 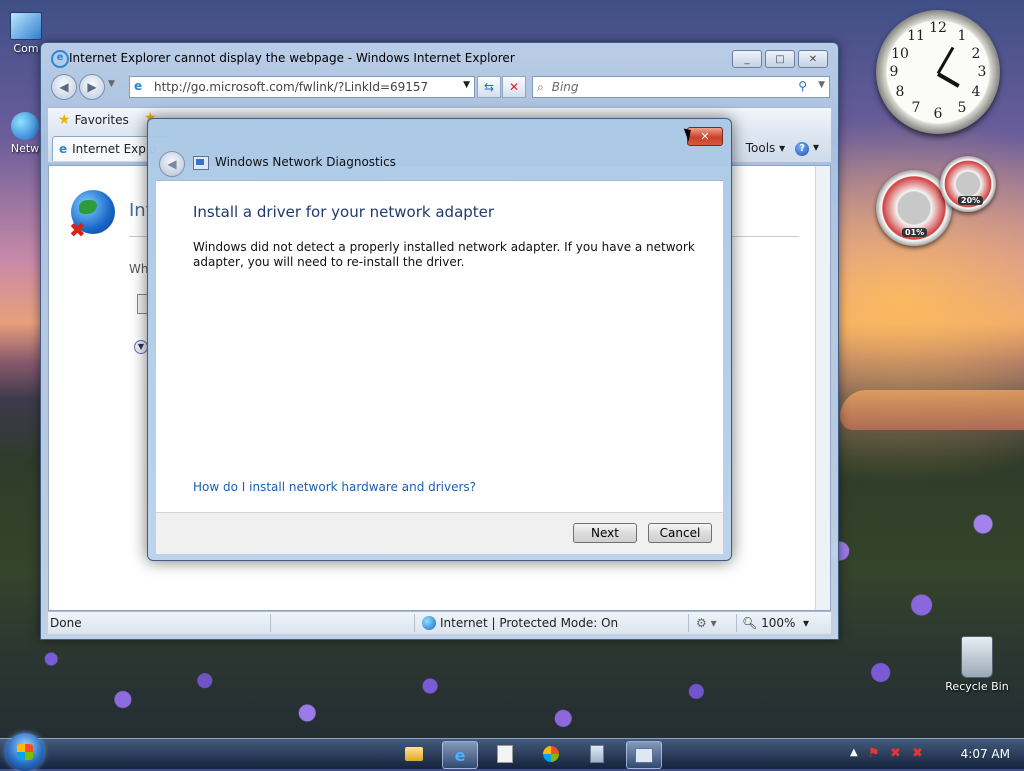 I want to click on ie-taskbar-icon: e, so click(x=460, y=755).